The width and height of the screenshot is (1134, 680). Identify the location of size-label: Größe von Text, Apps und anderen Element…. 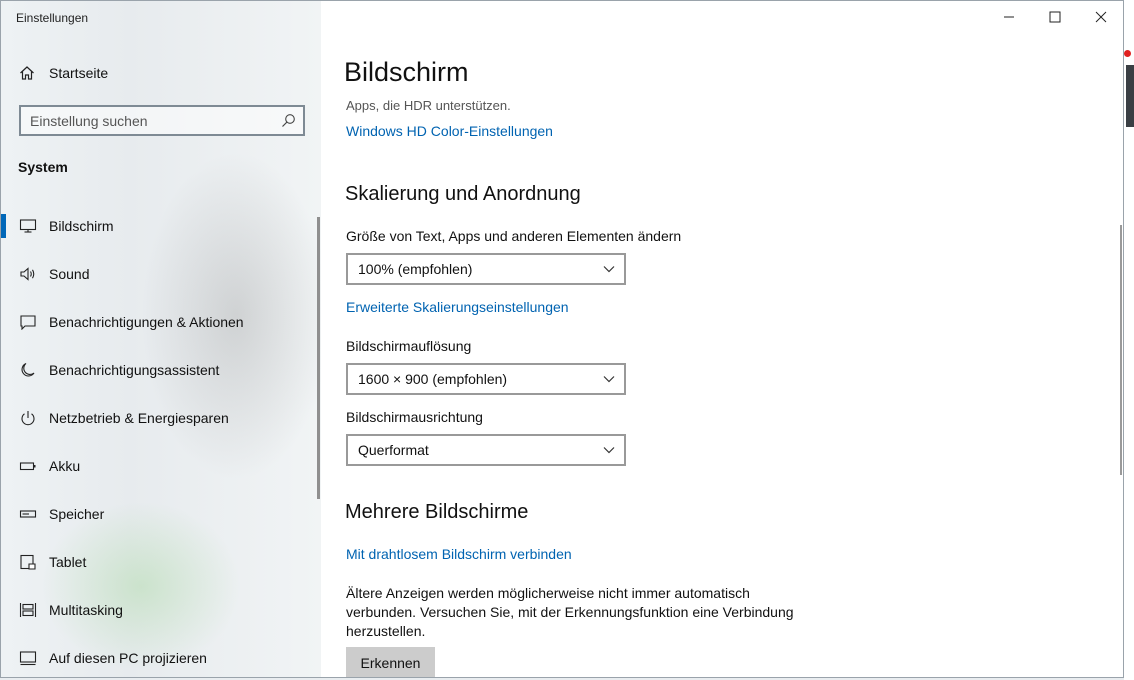
(514, 236).